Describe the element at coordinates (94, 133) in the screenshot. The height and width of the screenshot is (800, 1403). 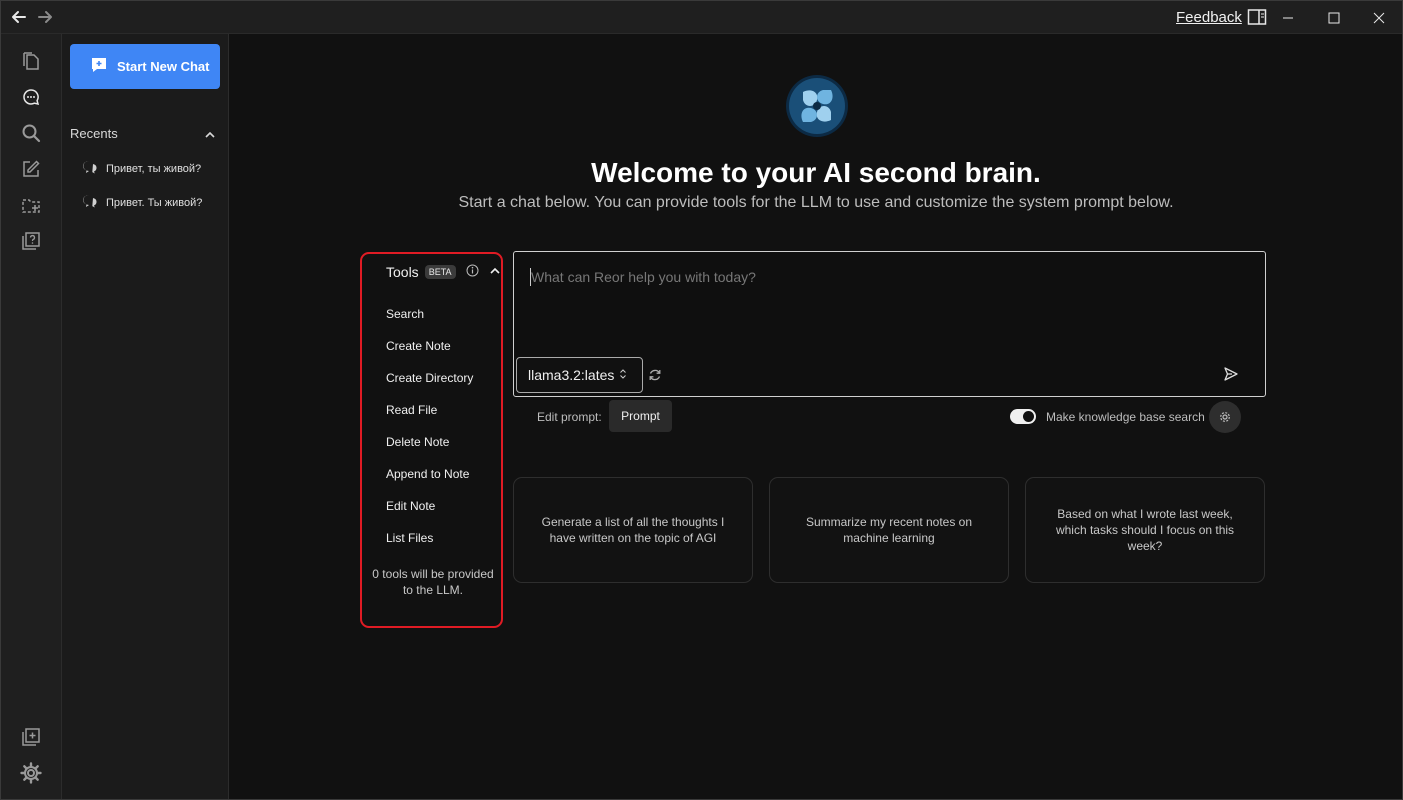
I see `recents-heading: Recents` at that location.